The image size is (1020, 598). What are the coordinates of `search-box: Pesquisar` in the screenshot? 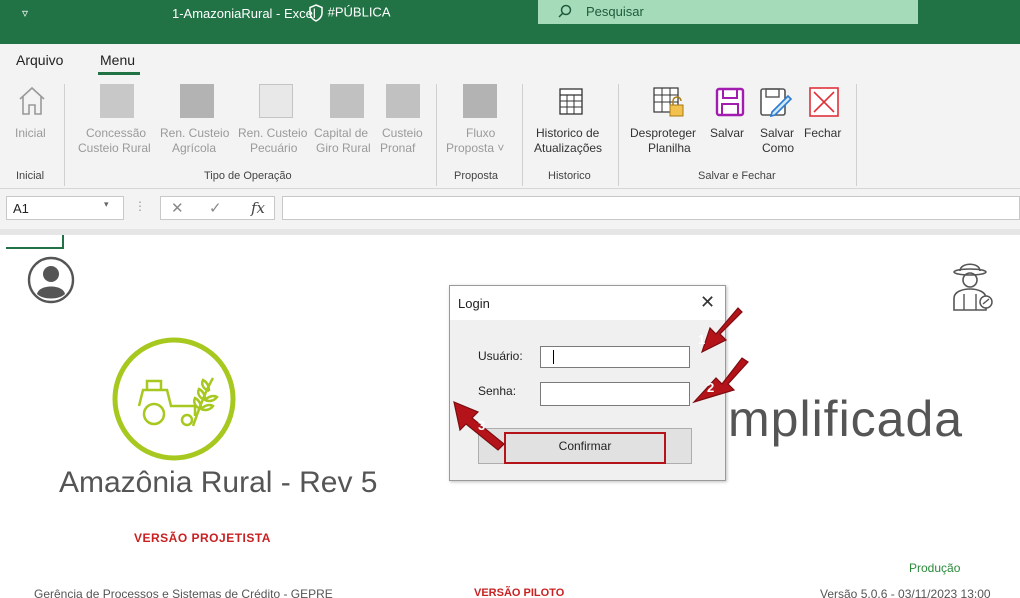 It's located at (728, 12).